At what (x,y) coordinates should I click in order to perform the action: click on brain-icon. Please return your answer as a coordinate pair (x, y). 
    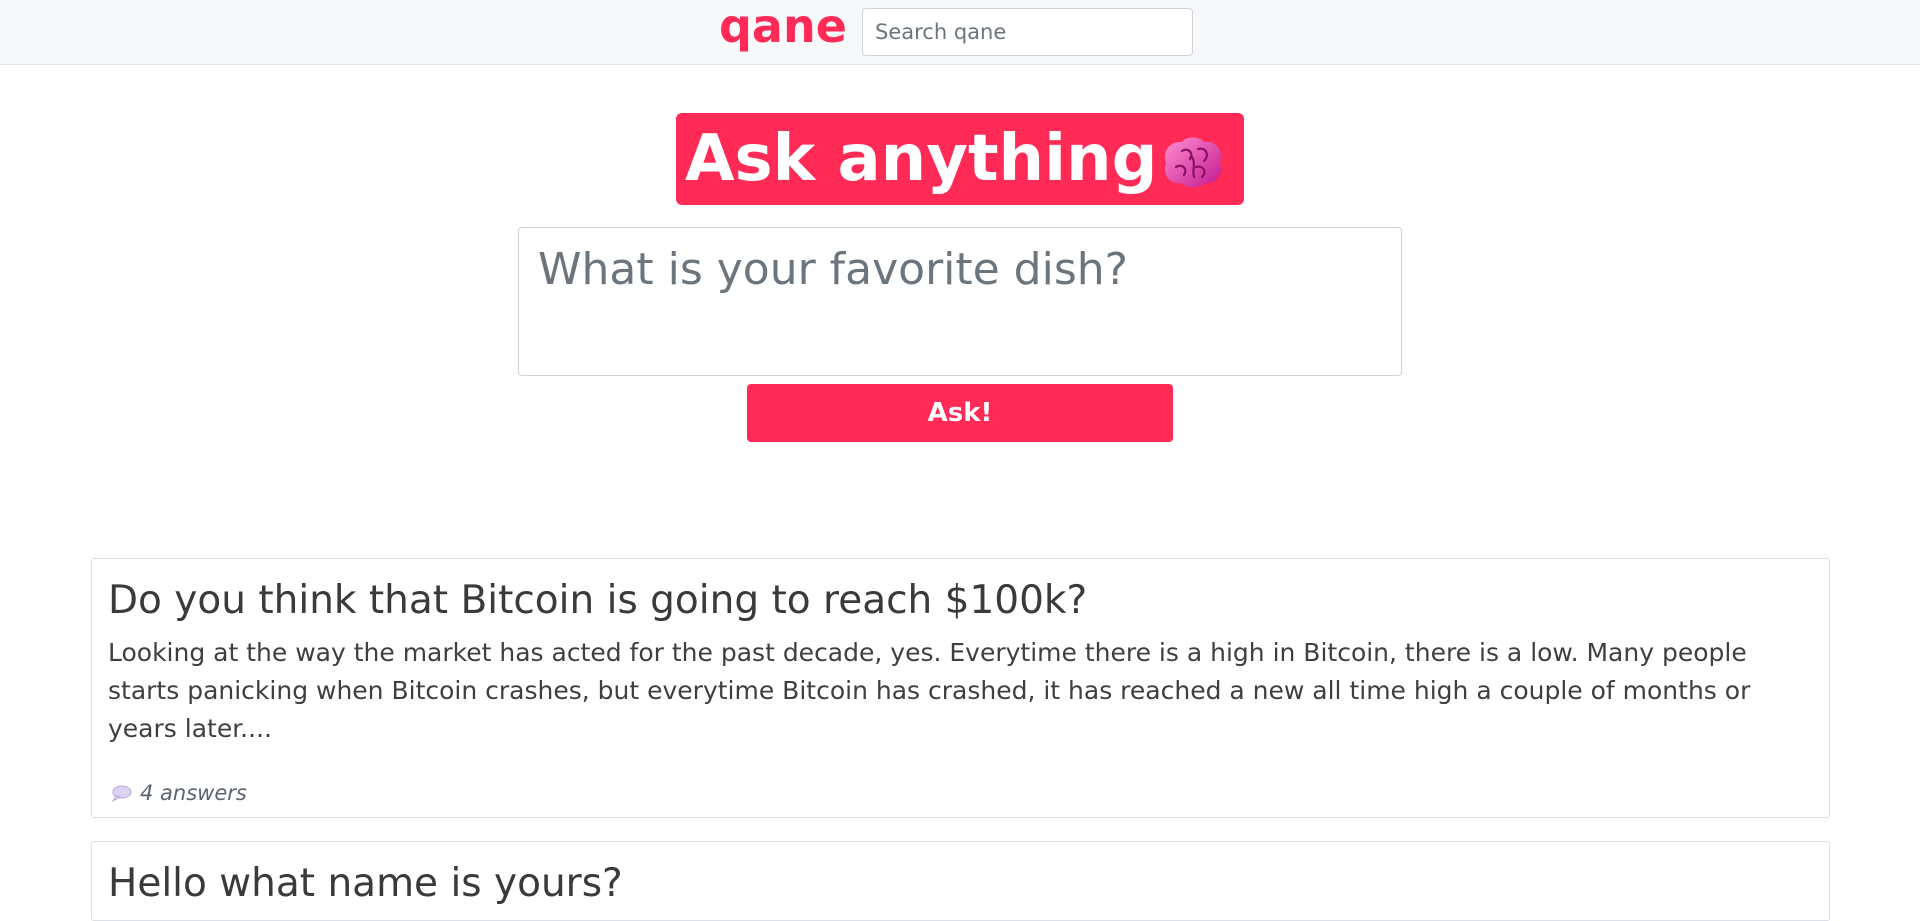
    Looking at the image, I should click on (1193, 162).